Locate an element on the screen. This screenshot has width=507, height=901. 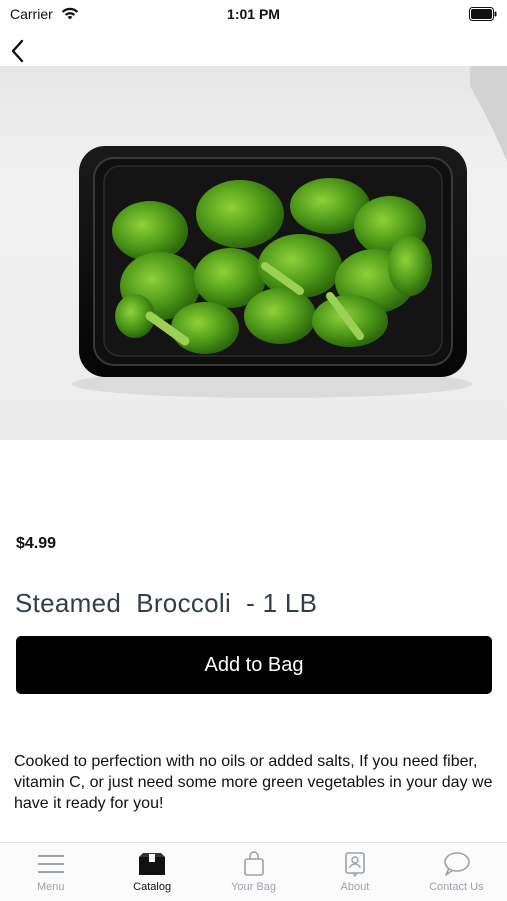
tab-bar: Menu Catalog Your Bag About Contact Us is located at coordinates (253, 871).